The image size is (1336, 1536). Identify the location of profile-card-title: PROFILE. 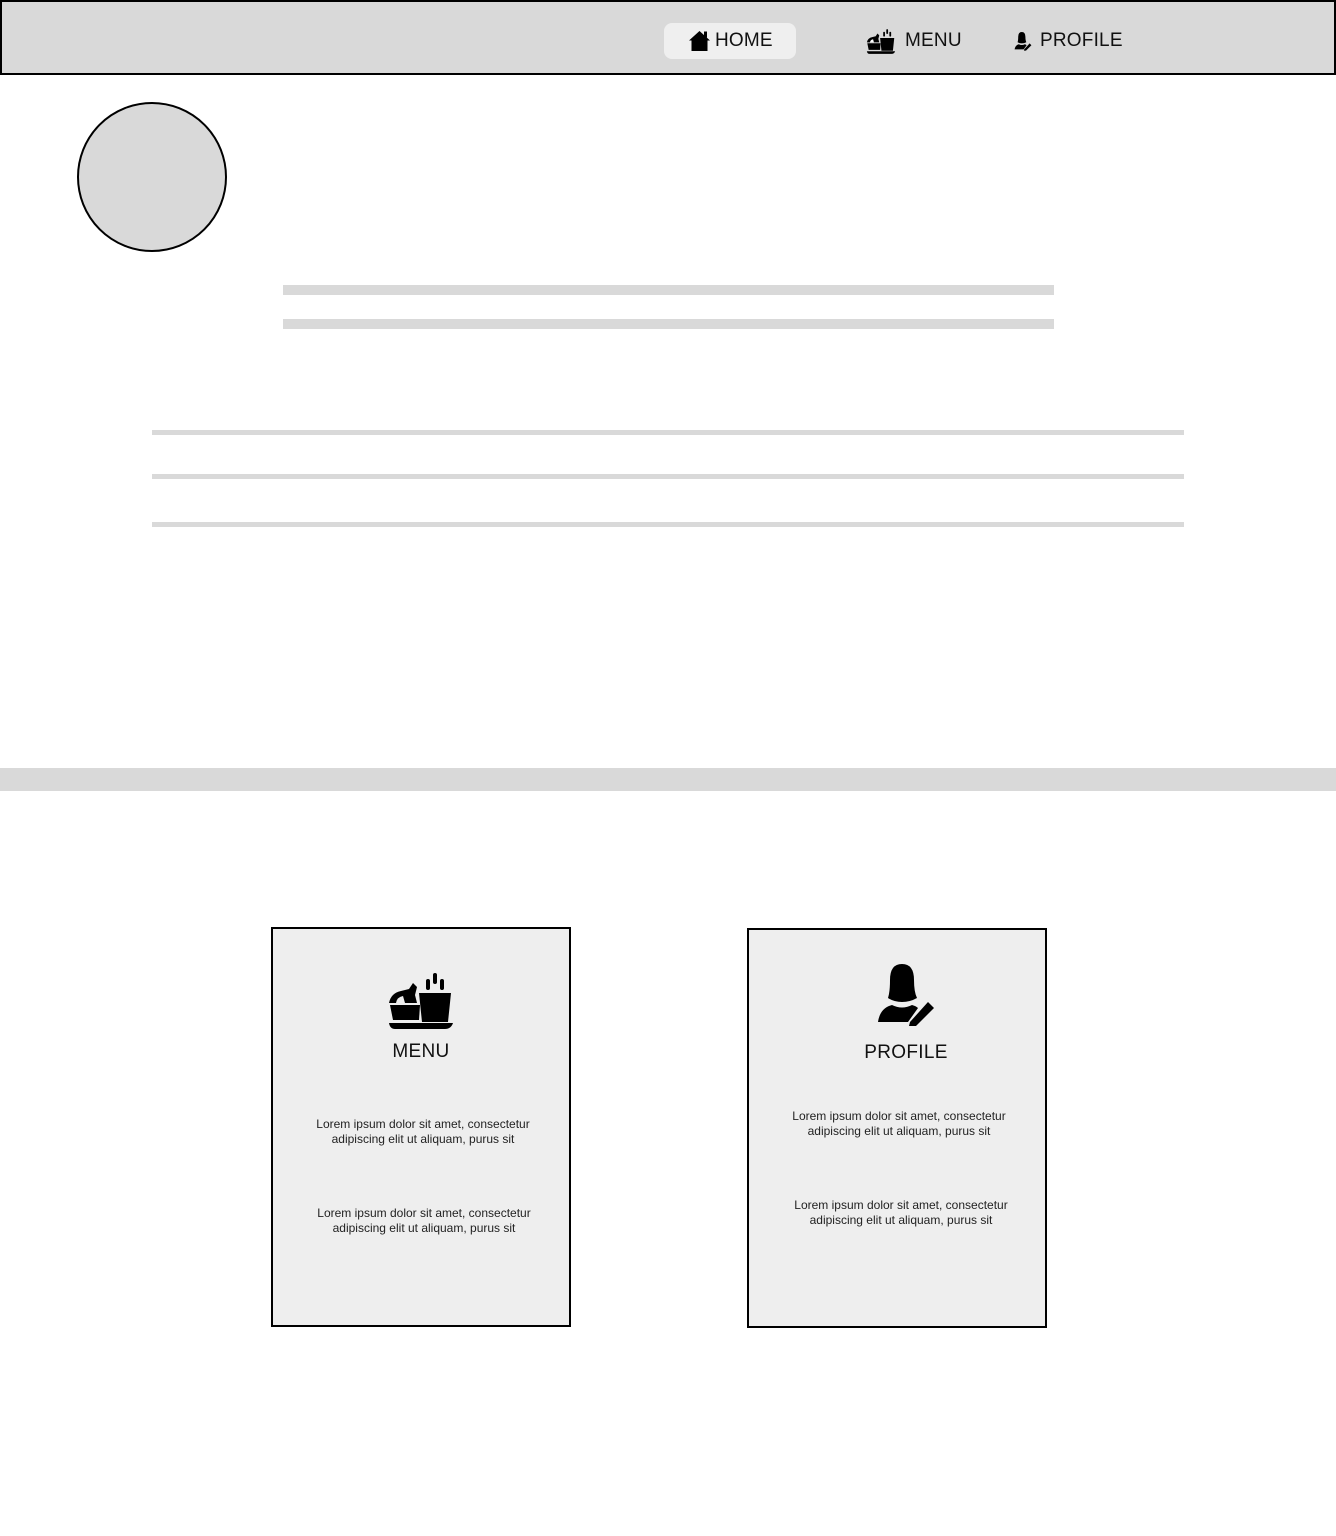
(906, 1052).